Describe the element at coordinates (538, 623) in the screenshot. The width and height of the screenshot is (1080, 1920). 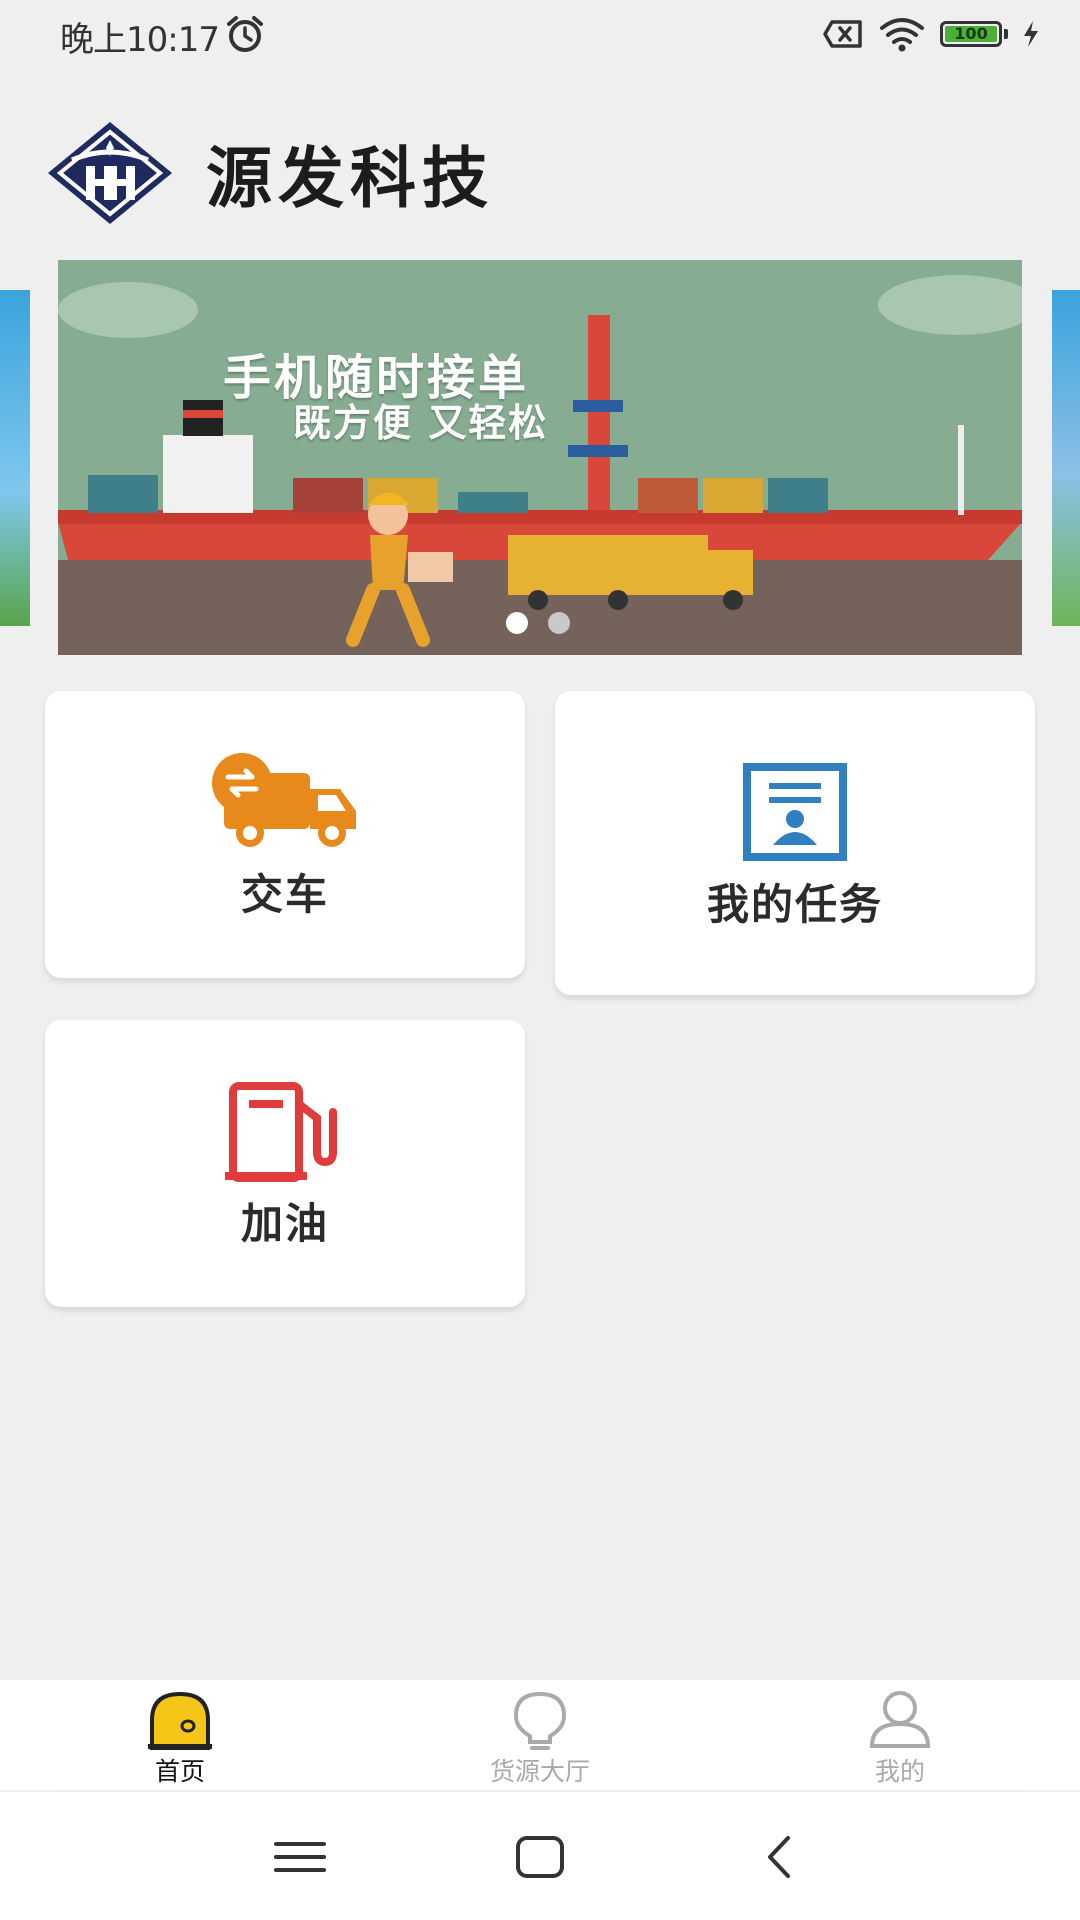
I see `carousel-indicator` at that location.